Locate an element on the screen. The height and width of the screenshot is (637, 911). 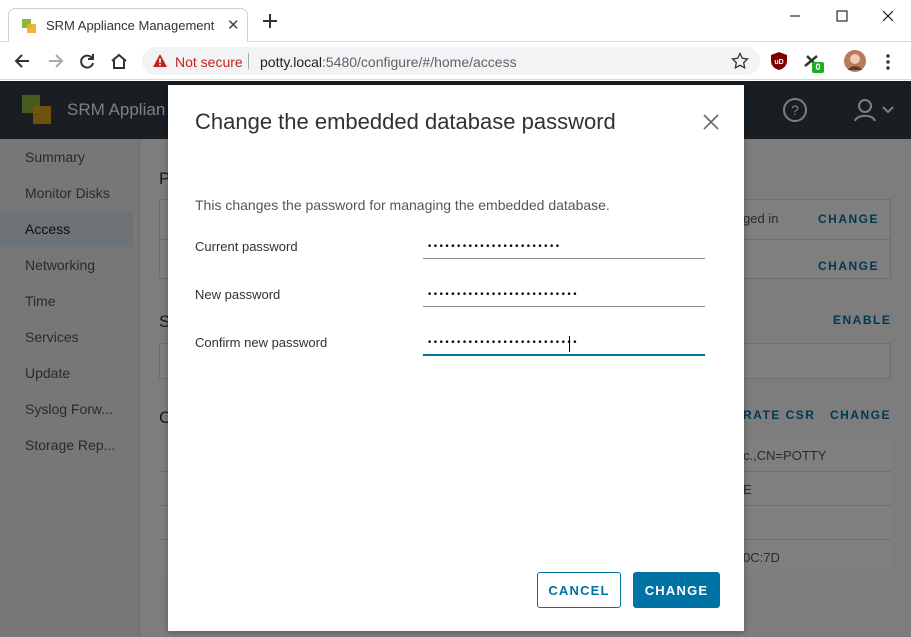
window-close-icon is located at coordinates (888, 16).